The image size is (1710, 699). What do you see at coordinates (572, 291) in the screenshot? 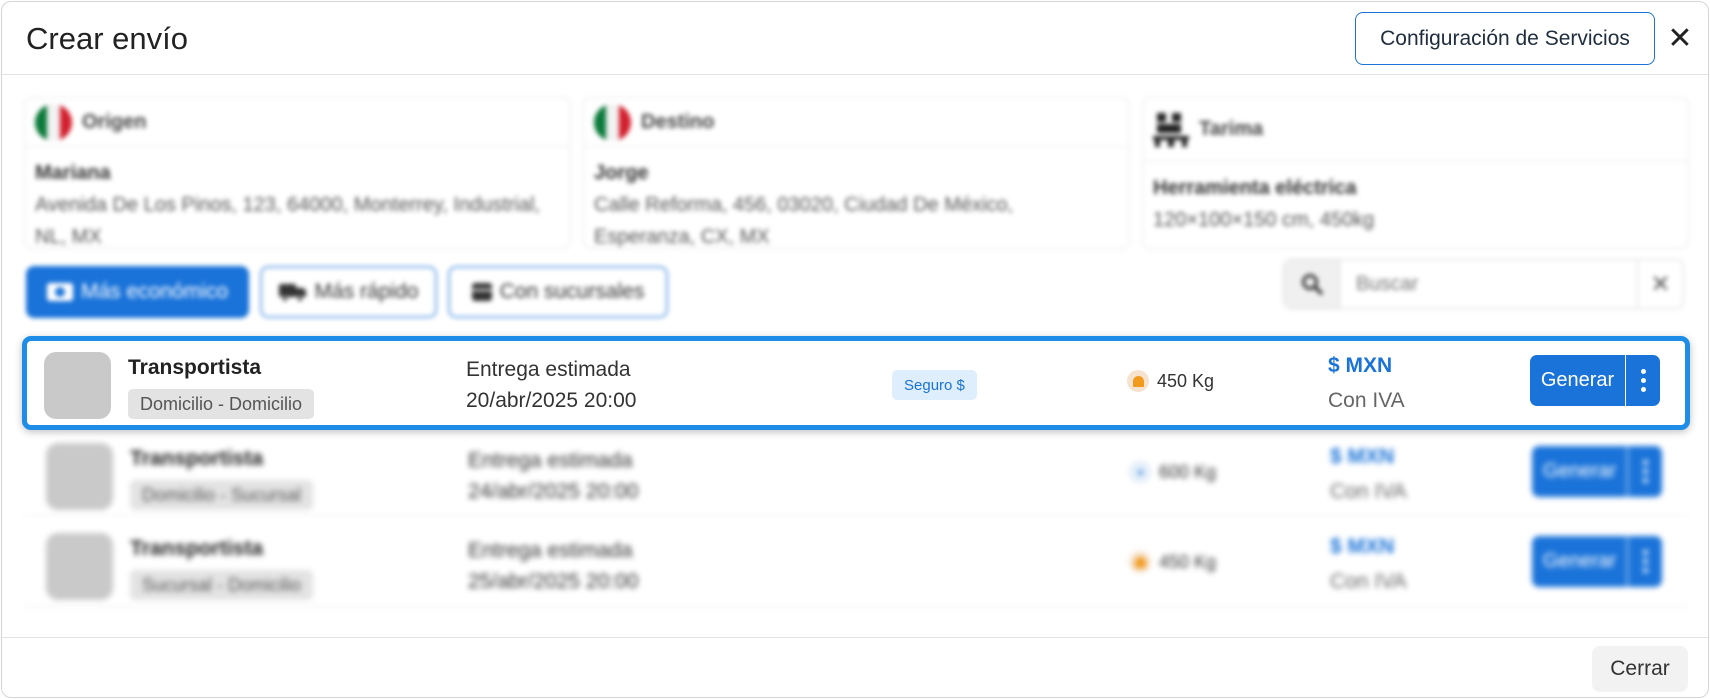
I see `filter-label: Con sucursales` at bounding box center [572, 291].